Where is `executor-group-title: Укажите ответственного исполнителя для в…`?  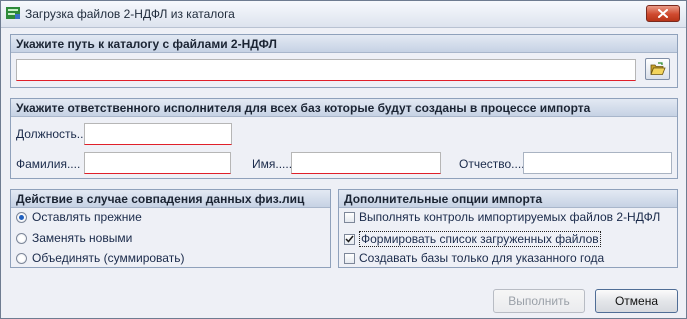
executor-group-title: Укажите ответственного исполнителя для в… is located at coordinates (303, 108).